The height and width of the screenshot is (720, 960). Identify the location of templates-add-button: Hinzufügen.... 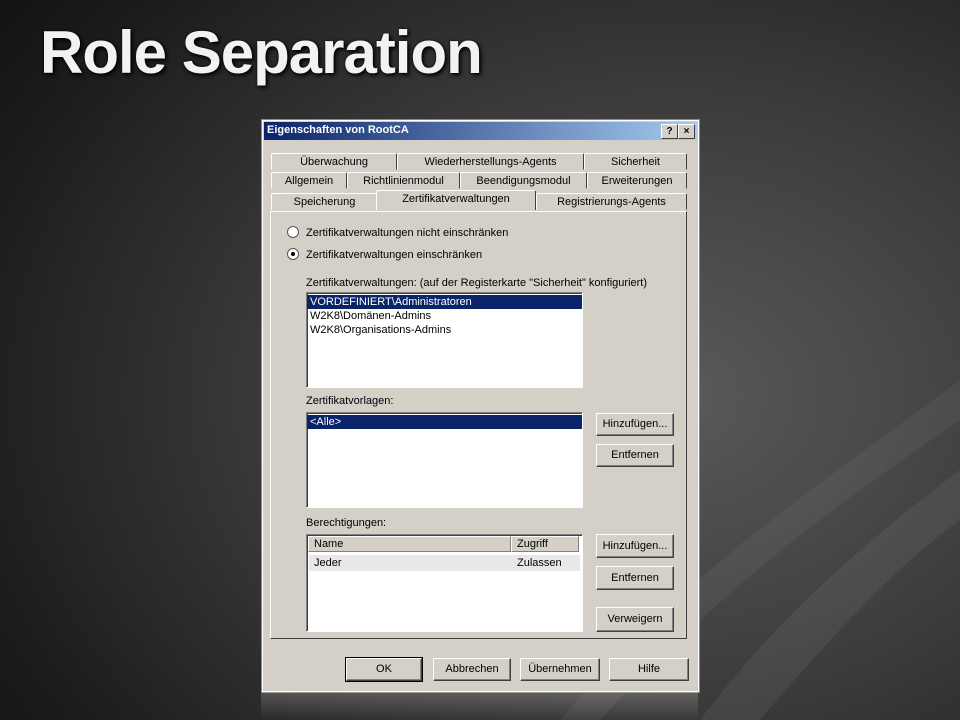
(635, 424).